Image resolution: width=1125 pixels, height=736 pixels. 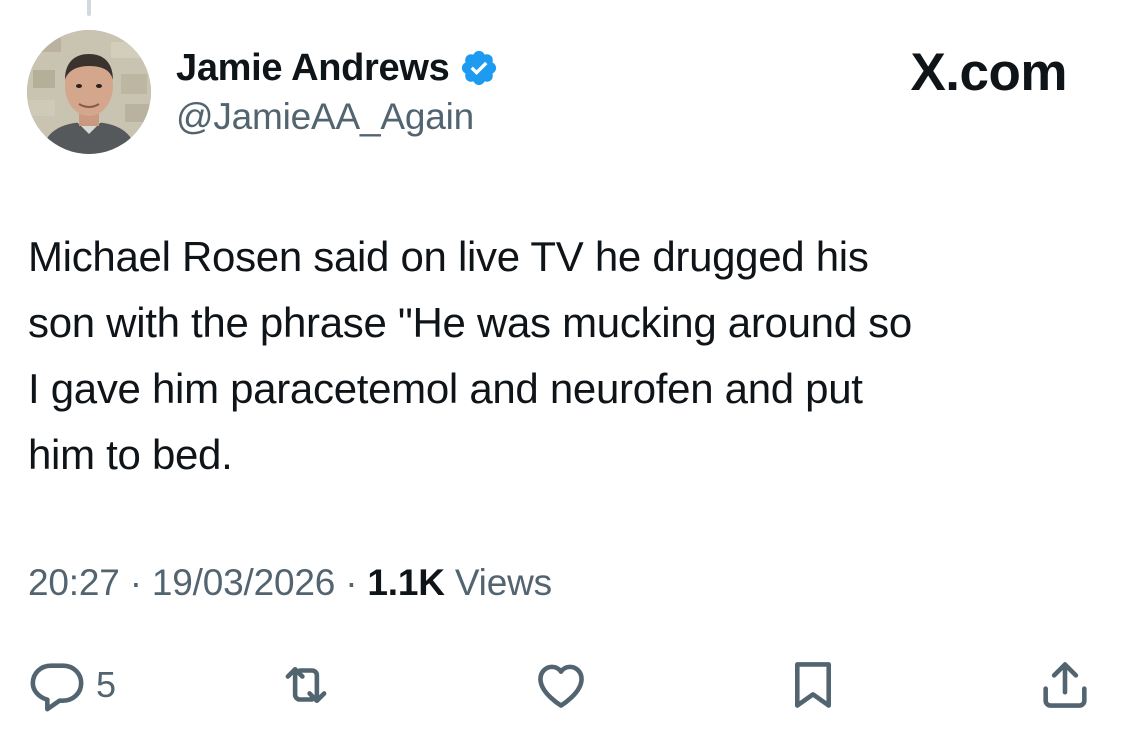 What do you see at coordinates (89, 8) in the screenshot?
I see `thread-connector-line` at bounding box center [89, 8].